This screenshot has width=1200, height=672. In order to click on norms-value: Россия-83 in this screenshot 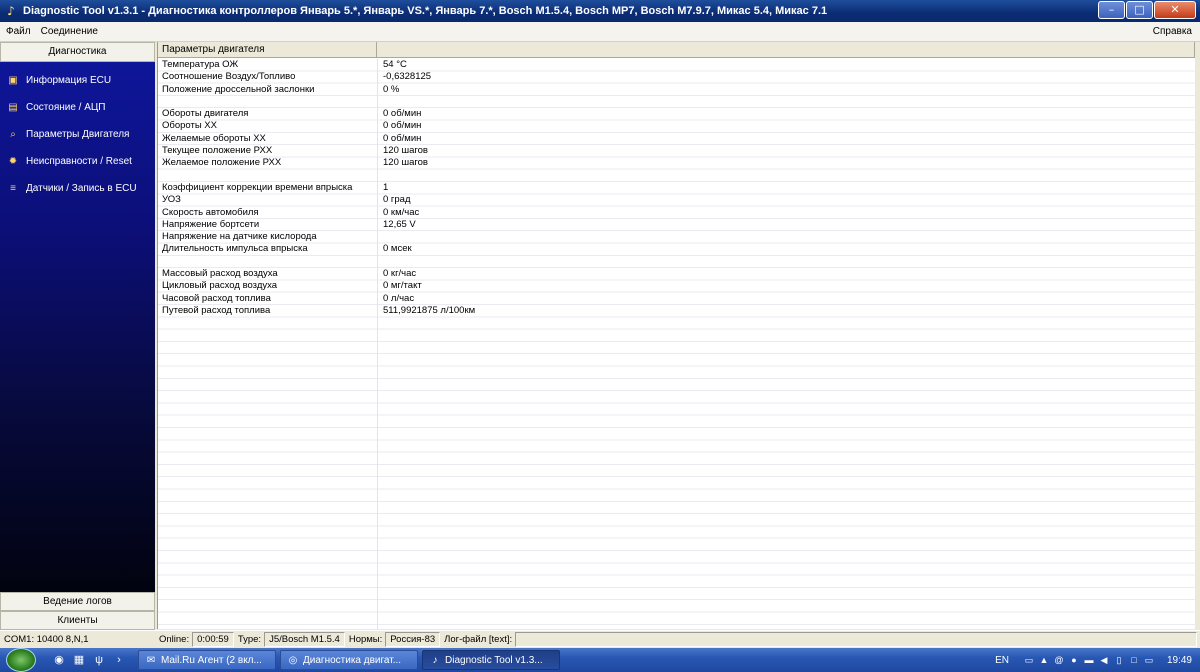, I will do `click(413, 639)`.